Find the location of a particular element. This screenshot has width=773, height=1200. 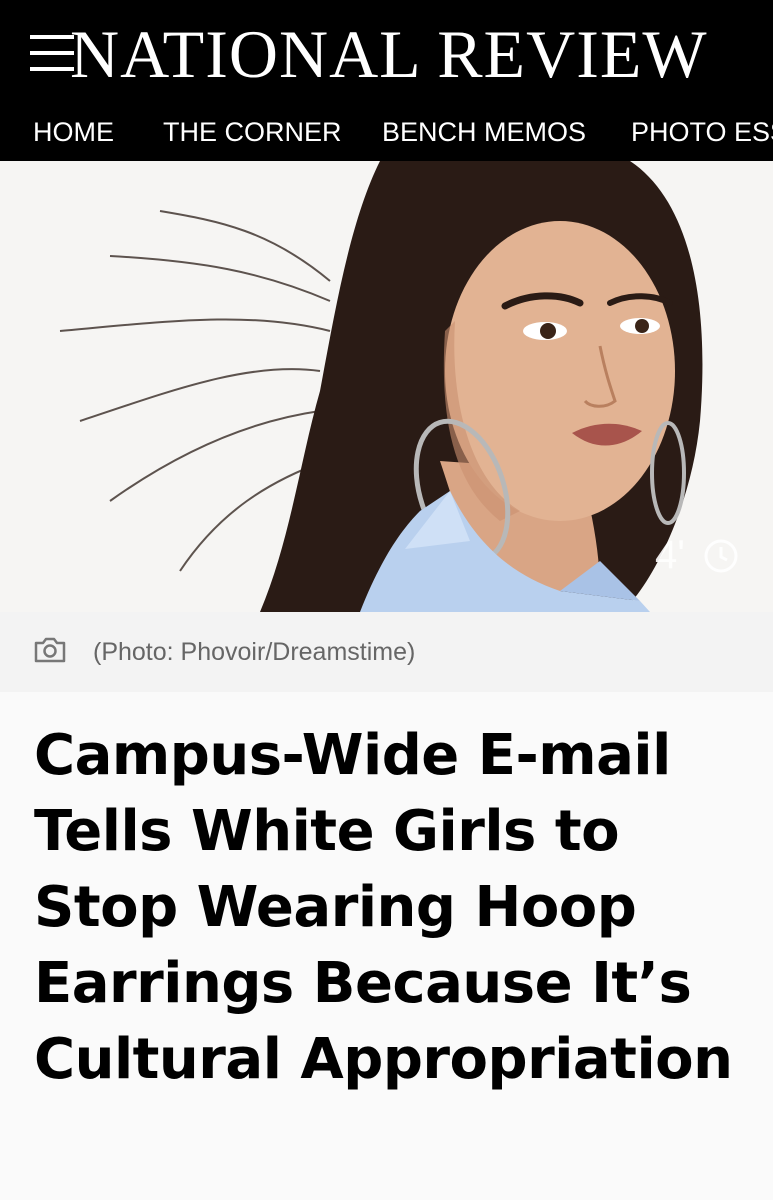

clock-icon is located at coordinates (721, 556).